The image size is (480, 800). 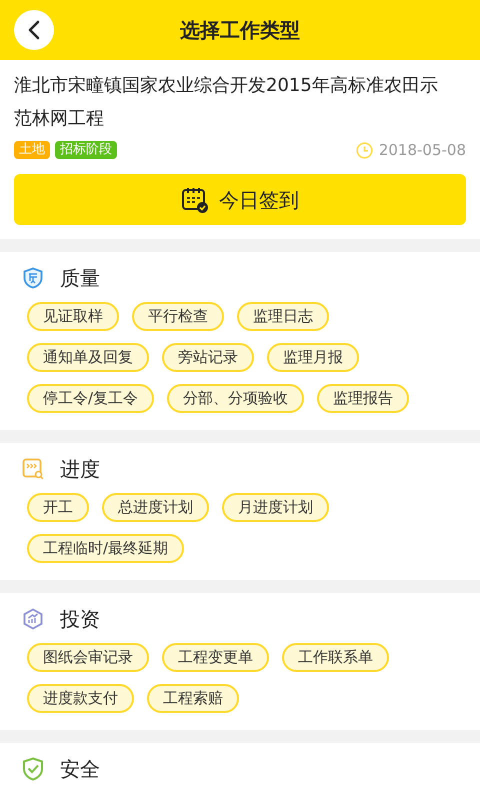 I want to click on work-type-chip: 开工, so click(x=58, y=507).